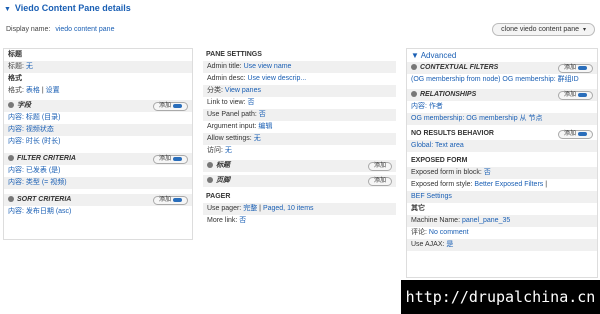 The width and height of the screenshot is (600, 314). What do you see at coordinates (442, 184) in the screenshot?
I see `exposed-style-label: Exposed form style:` at bounding box center [442, 184].